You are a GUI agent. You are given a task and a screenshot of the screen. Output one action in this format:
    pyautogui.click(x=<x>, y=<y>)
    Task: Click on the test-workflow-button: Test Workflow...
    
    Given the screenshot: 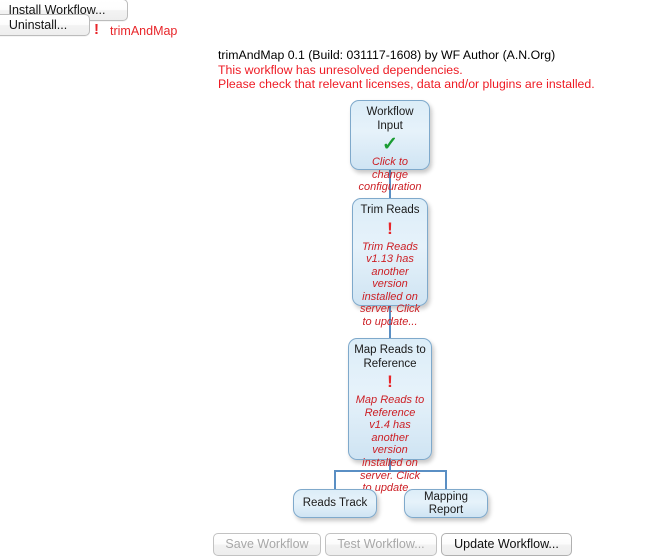 What is the action you would take?
    pyautogui.click(x=381, y=544)
    